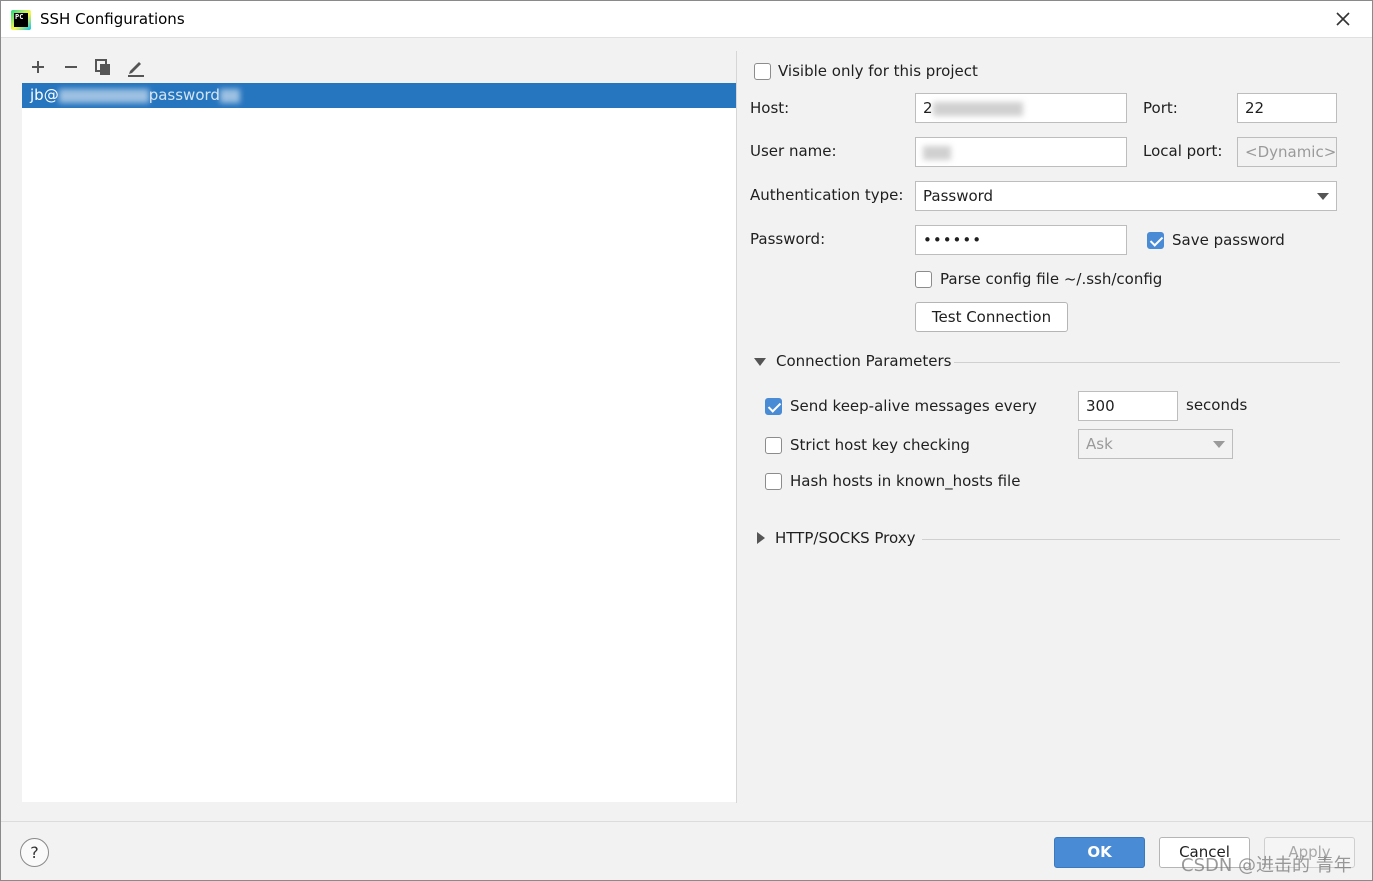  Describe the element at coordinates (1228, 240) in the screenshot. I see `save-password-label: Save password` at that location.